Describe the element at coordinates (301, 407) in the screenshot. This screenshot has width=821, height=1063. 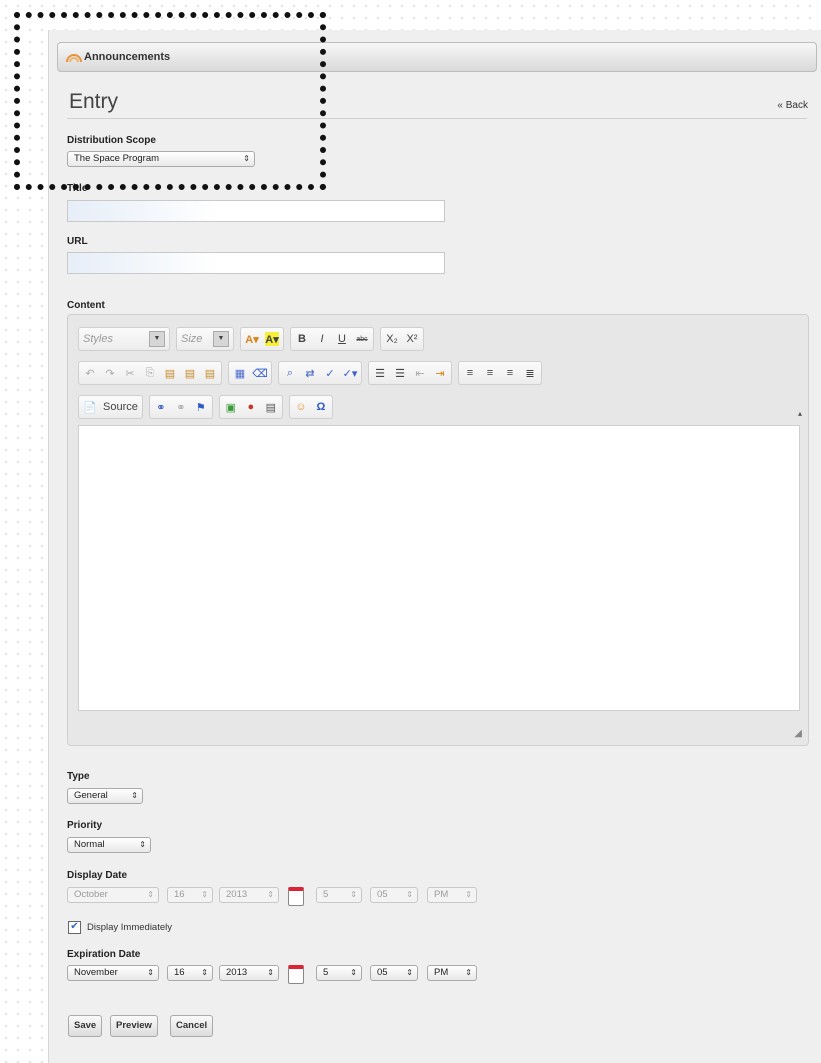
I see `smiley-icon: ☺` at that location.